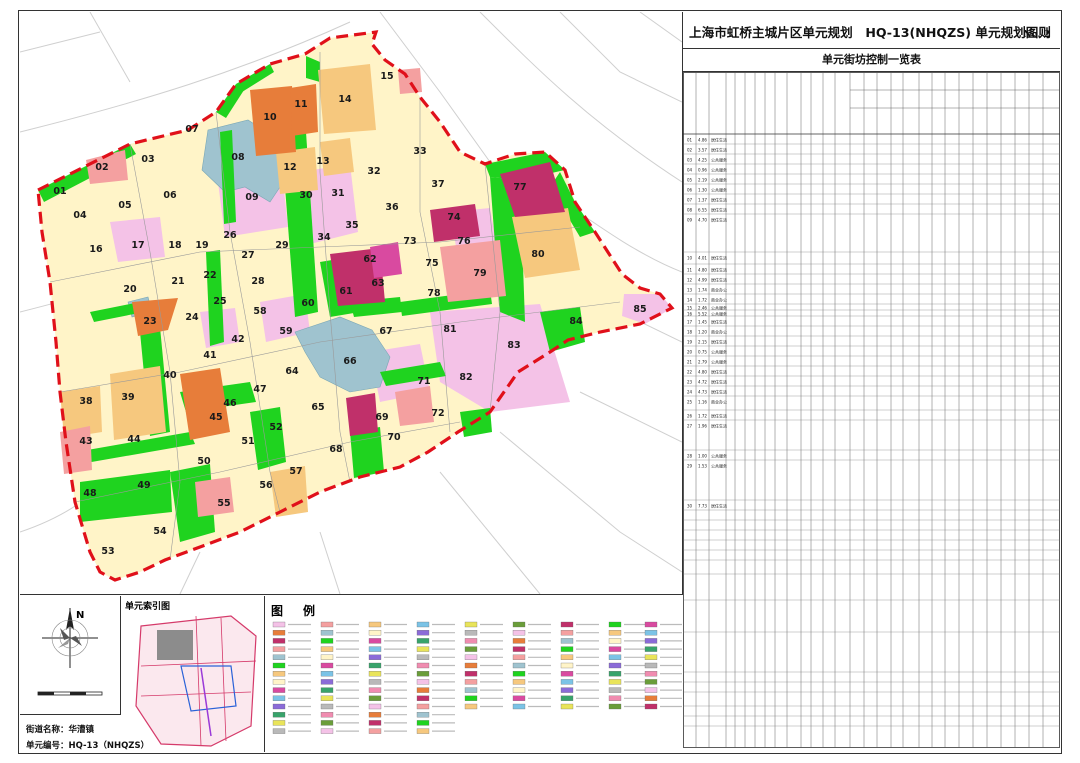 The width and height of the screenshot is (1080, 763). I want to click on block-label-06: 06, so click(170, 195).